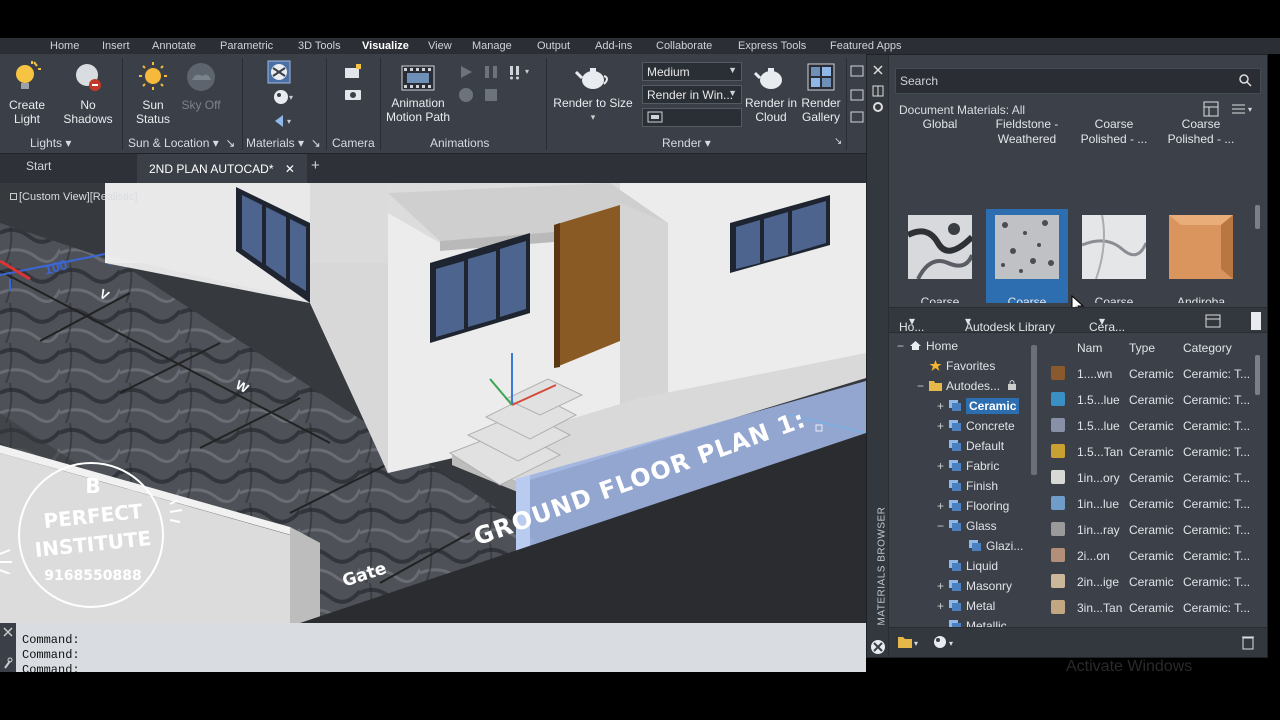 The height and width of the screenshot is (720, 1280). Describe the element at coordinates (966, 609) in the screenshot. I see `tree-node: + Metal` at that location.